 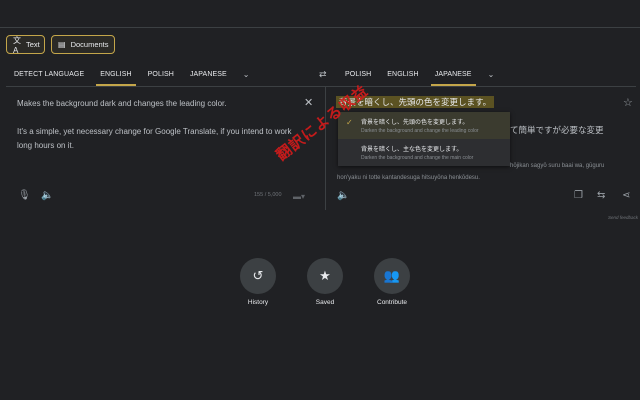 What do you see at coordinates (268, 195) in the screenshot?
I see `character-counter: 155 / 5,000` at bounding box center [268, 195].